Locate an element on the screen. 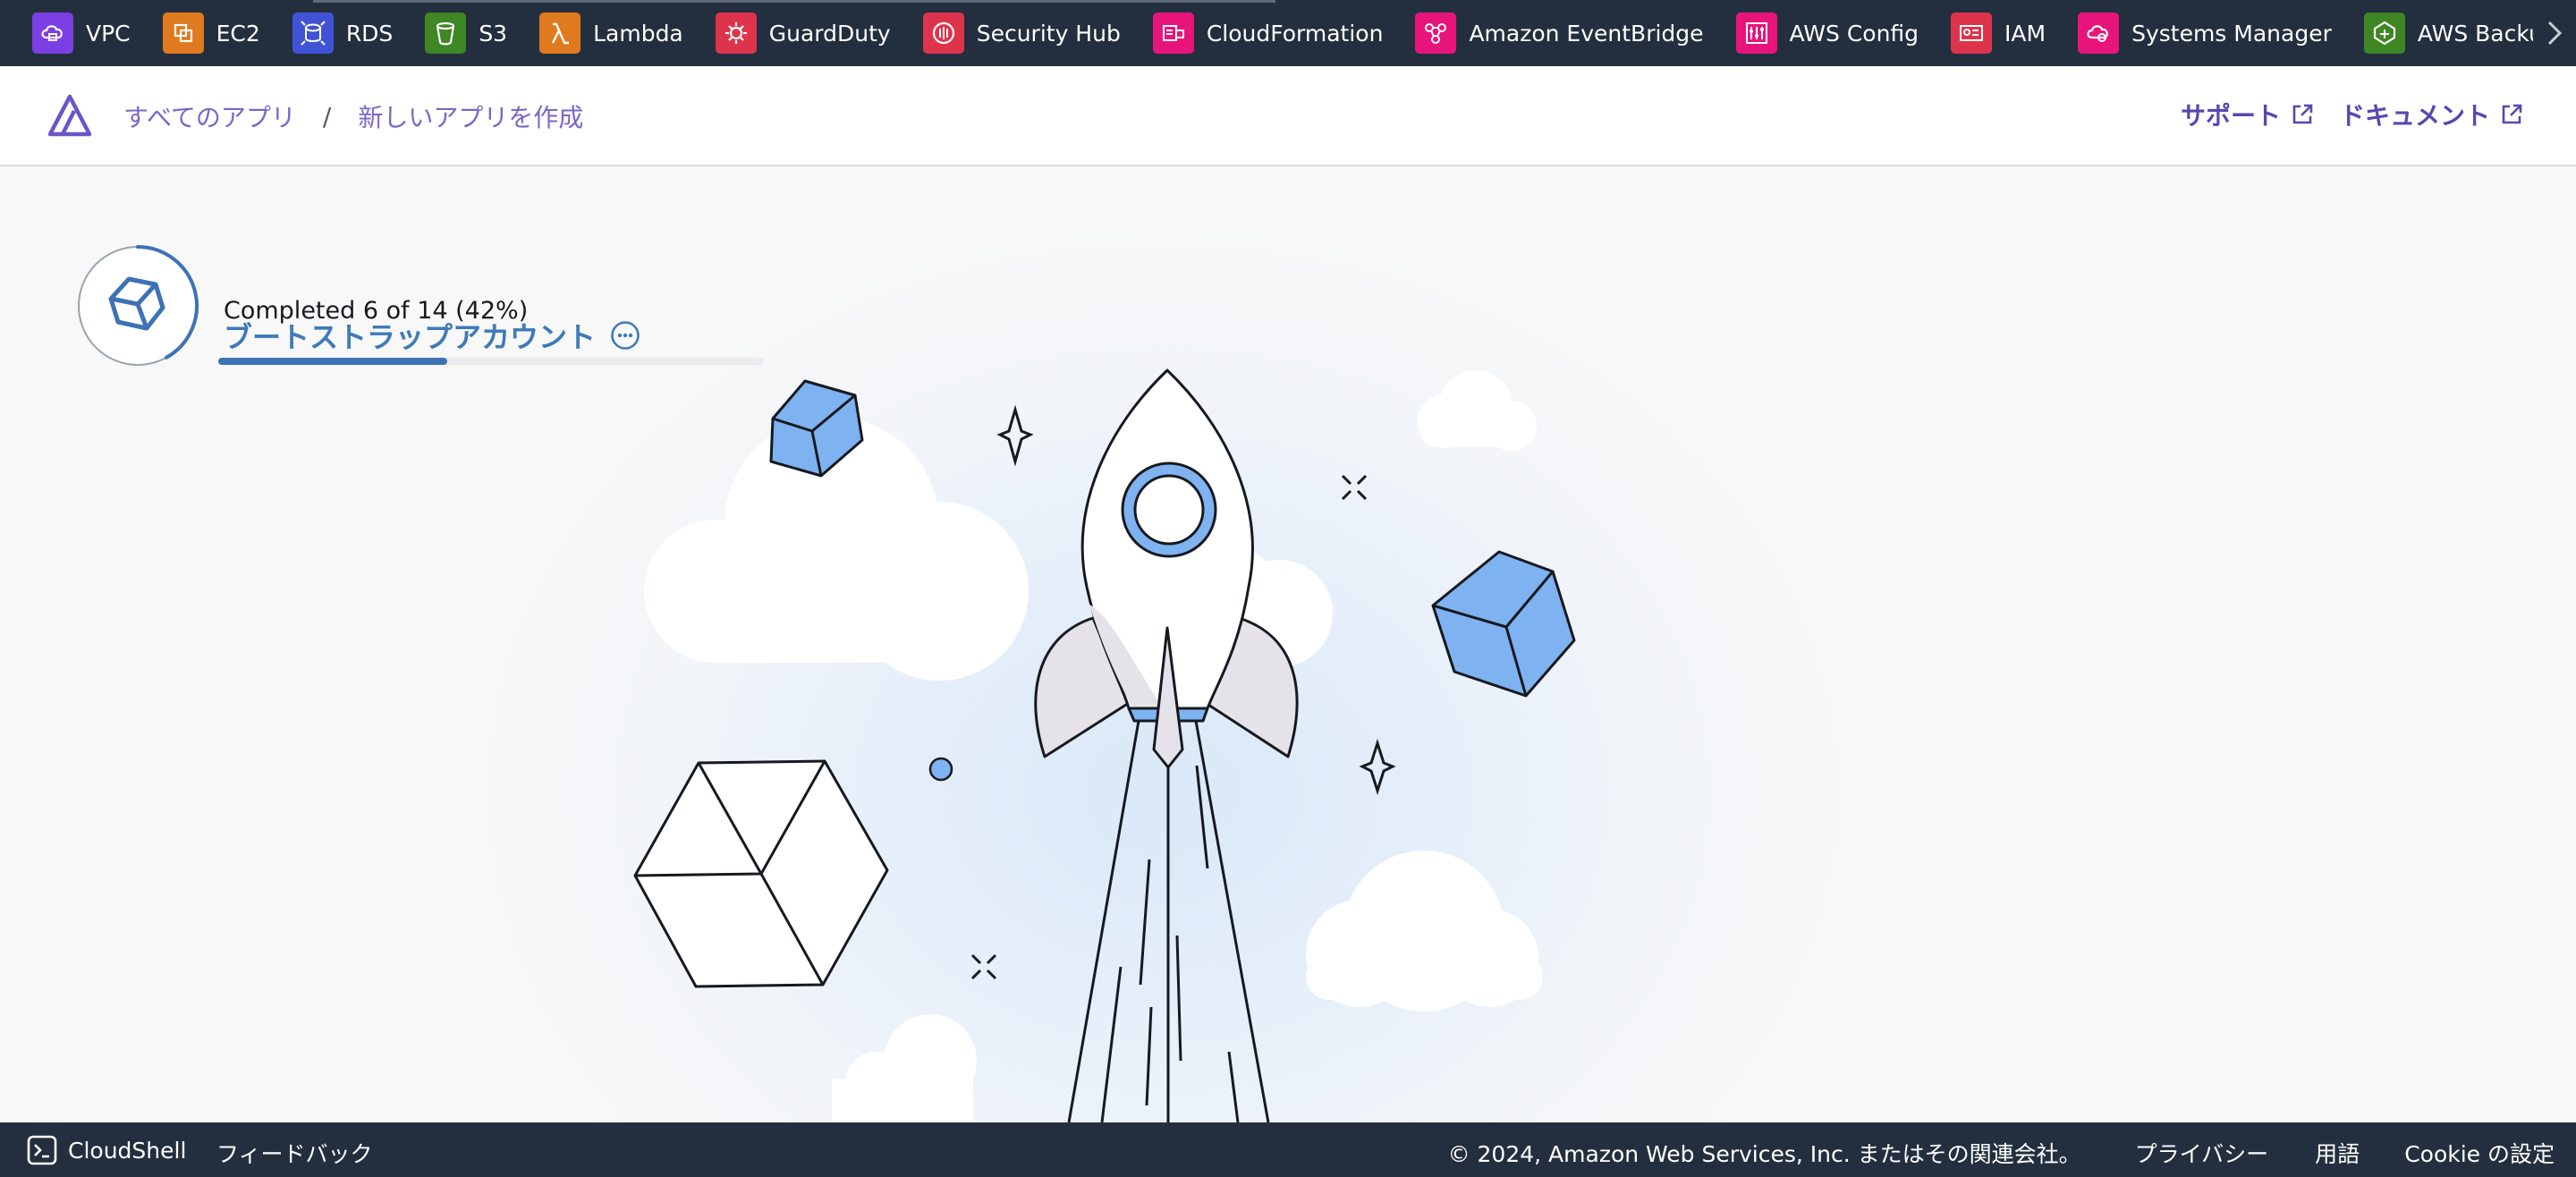 The width and height of the screenshot is (2576, 1177). service-shortcut-config: AWS Config is located at coordinates (1827, 33).